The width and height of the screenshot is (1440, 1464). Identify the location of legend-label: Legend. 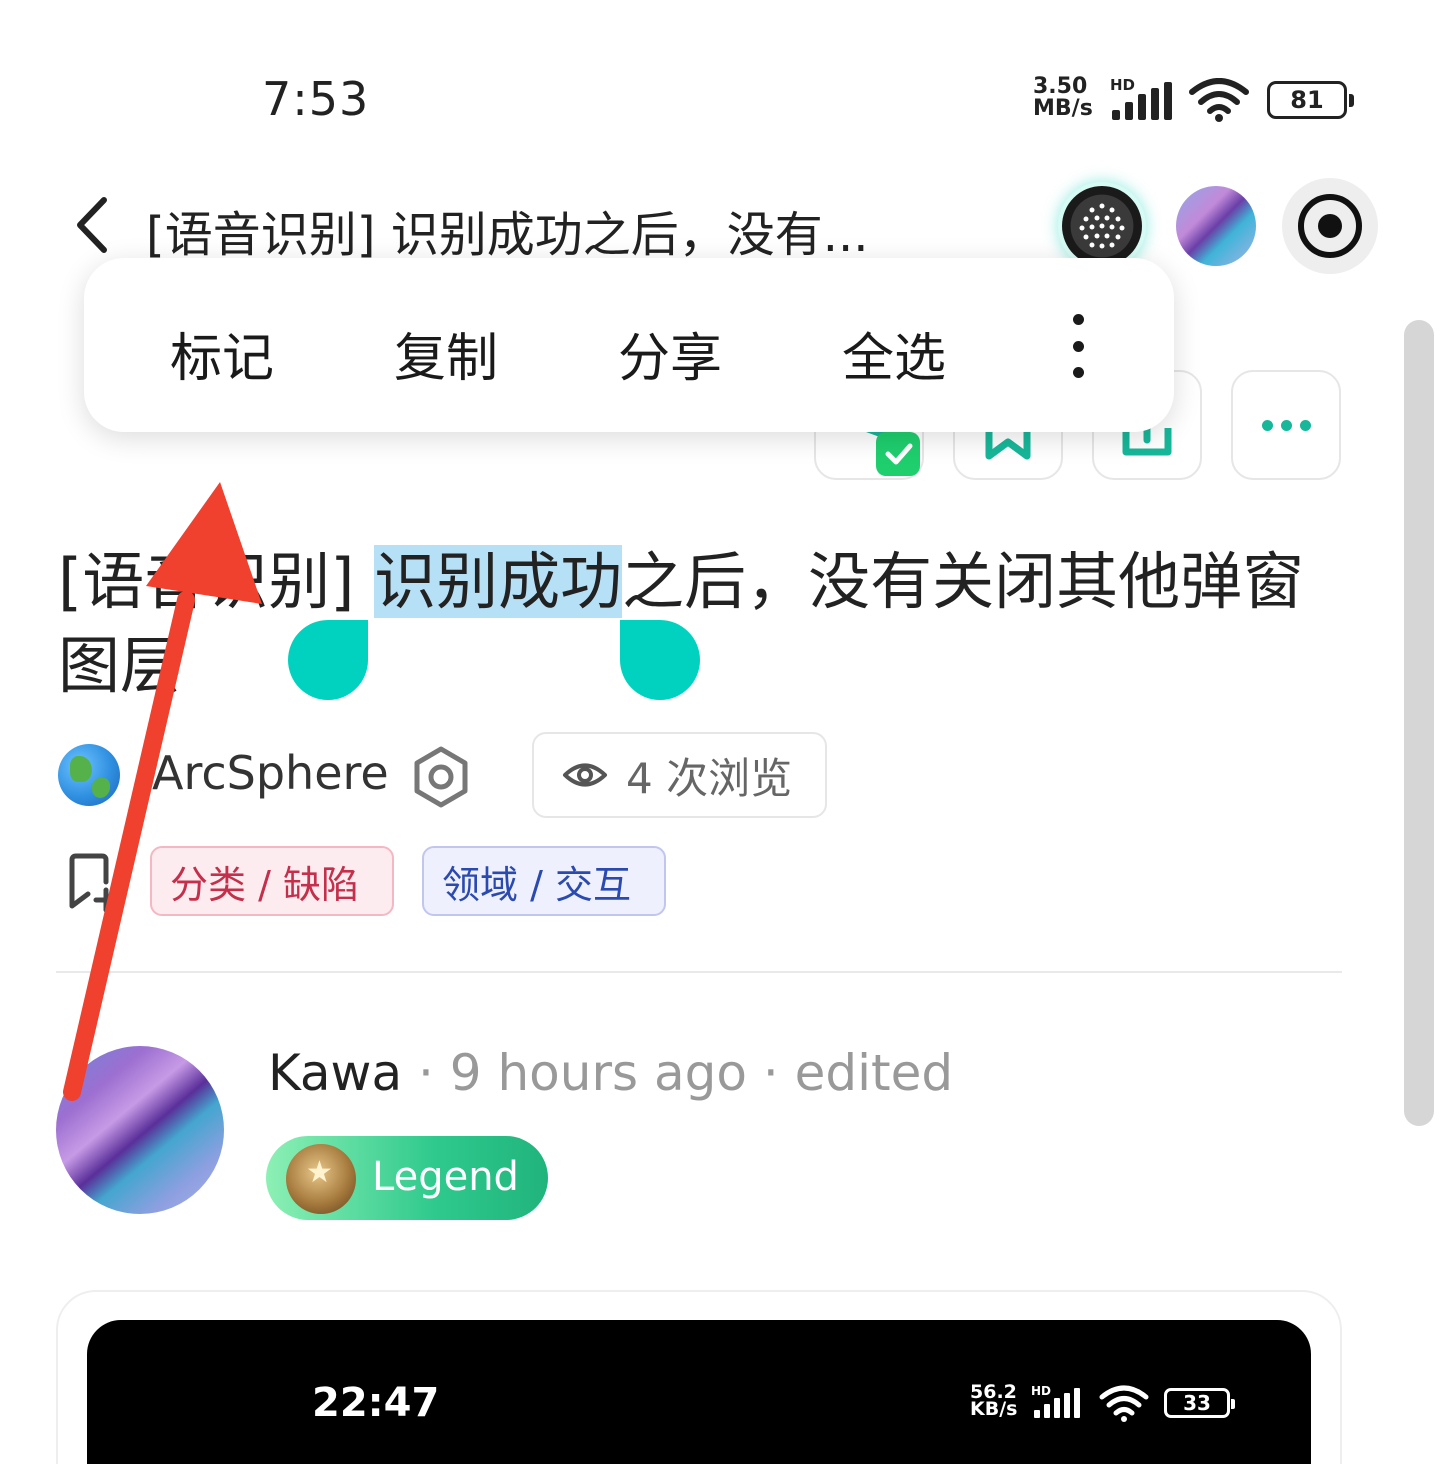
(445, 1177).